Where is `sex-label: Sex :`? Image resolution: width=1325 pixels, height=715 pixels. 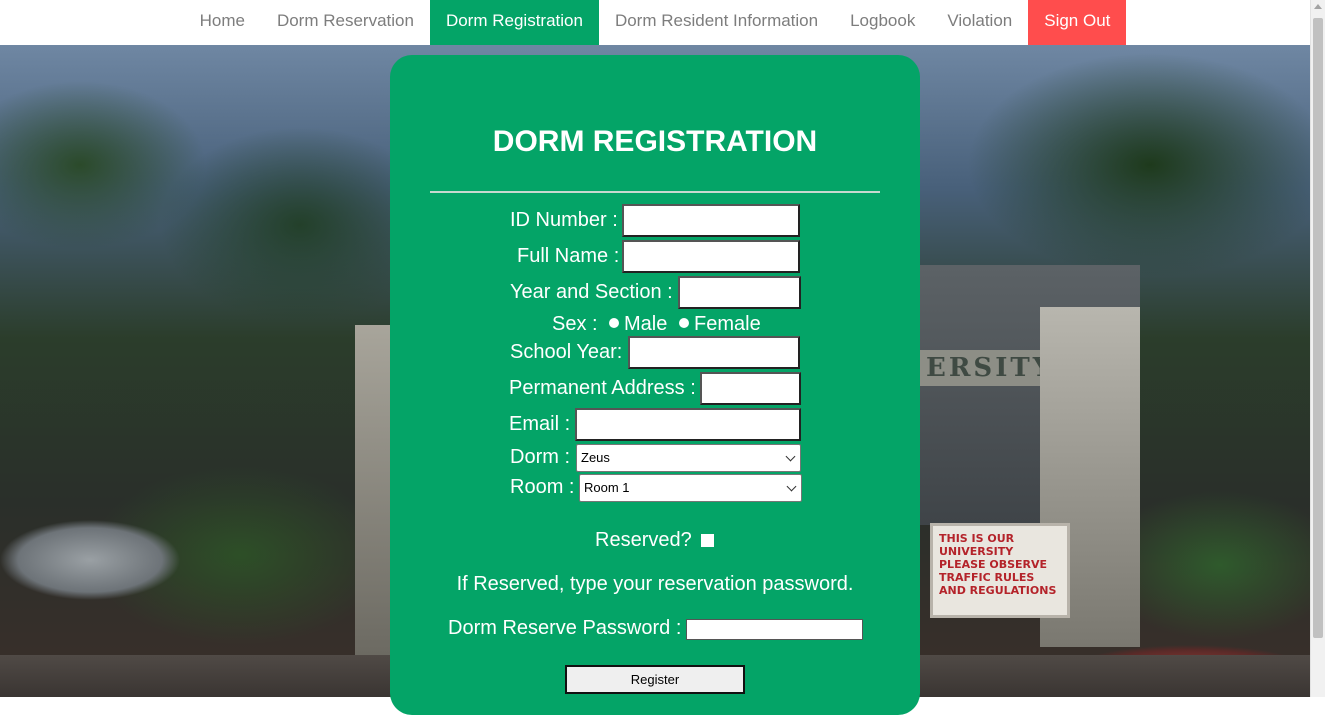 sex-label: Sex : is located at coordinates (575, 324).